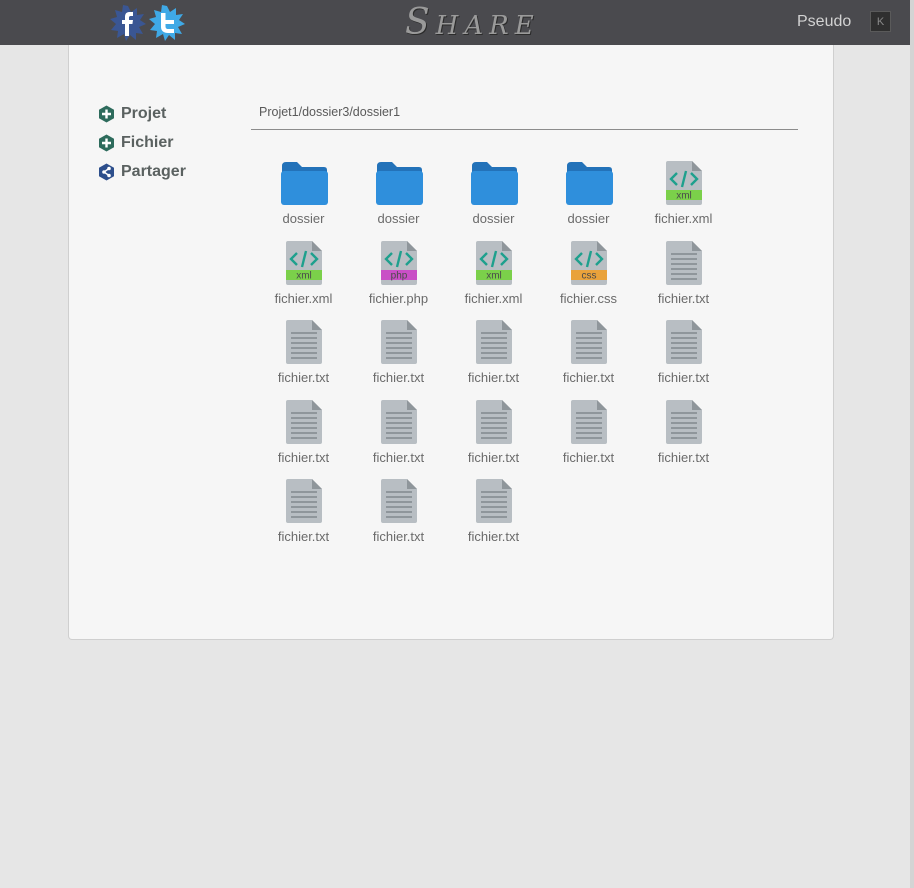 The width and height of the screenshot is (914, 888). What do you see at coordinates (824, 22) in the screenshot?
I see `username: Pseudo` at bounding box center [824, 22].